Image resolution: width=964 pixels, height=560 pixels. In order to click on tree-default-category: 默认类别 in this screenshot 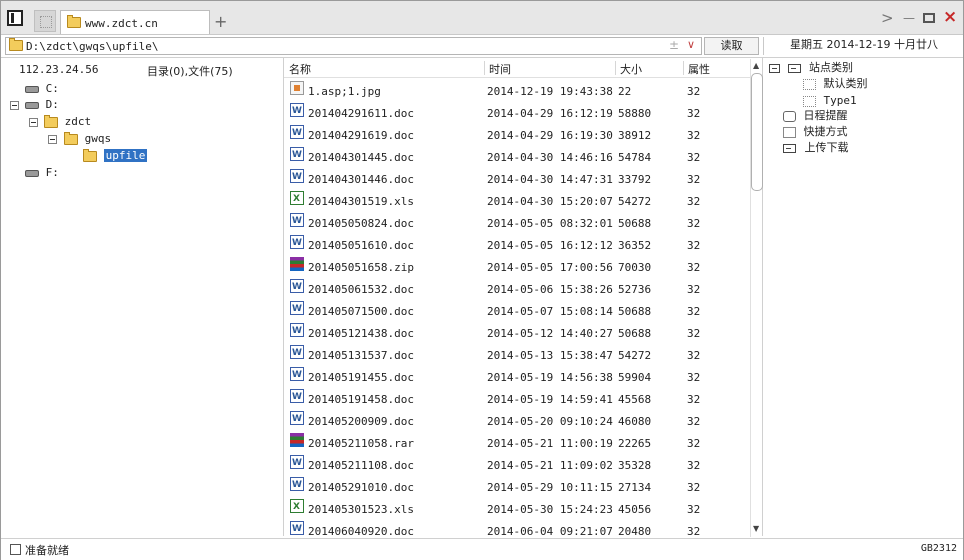, I will do `click(835, 84)`.